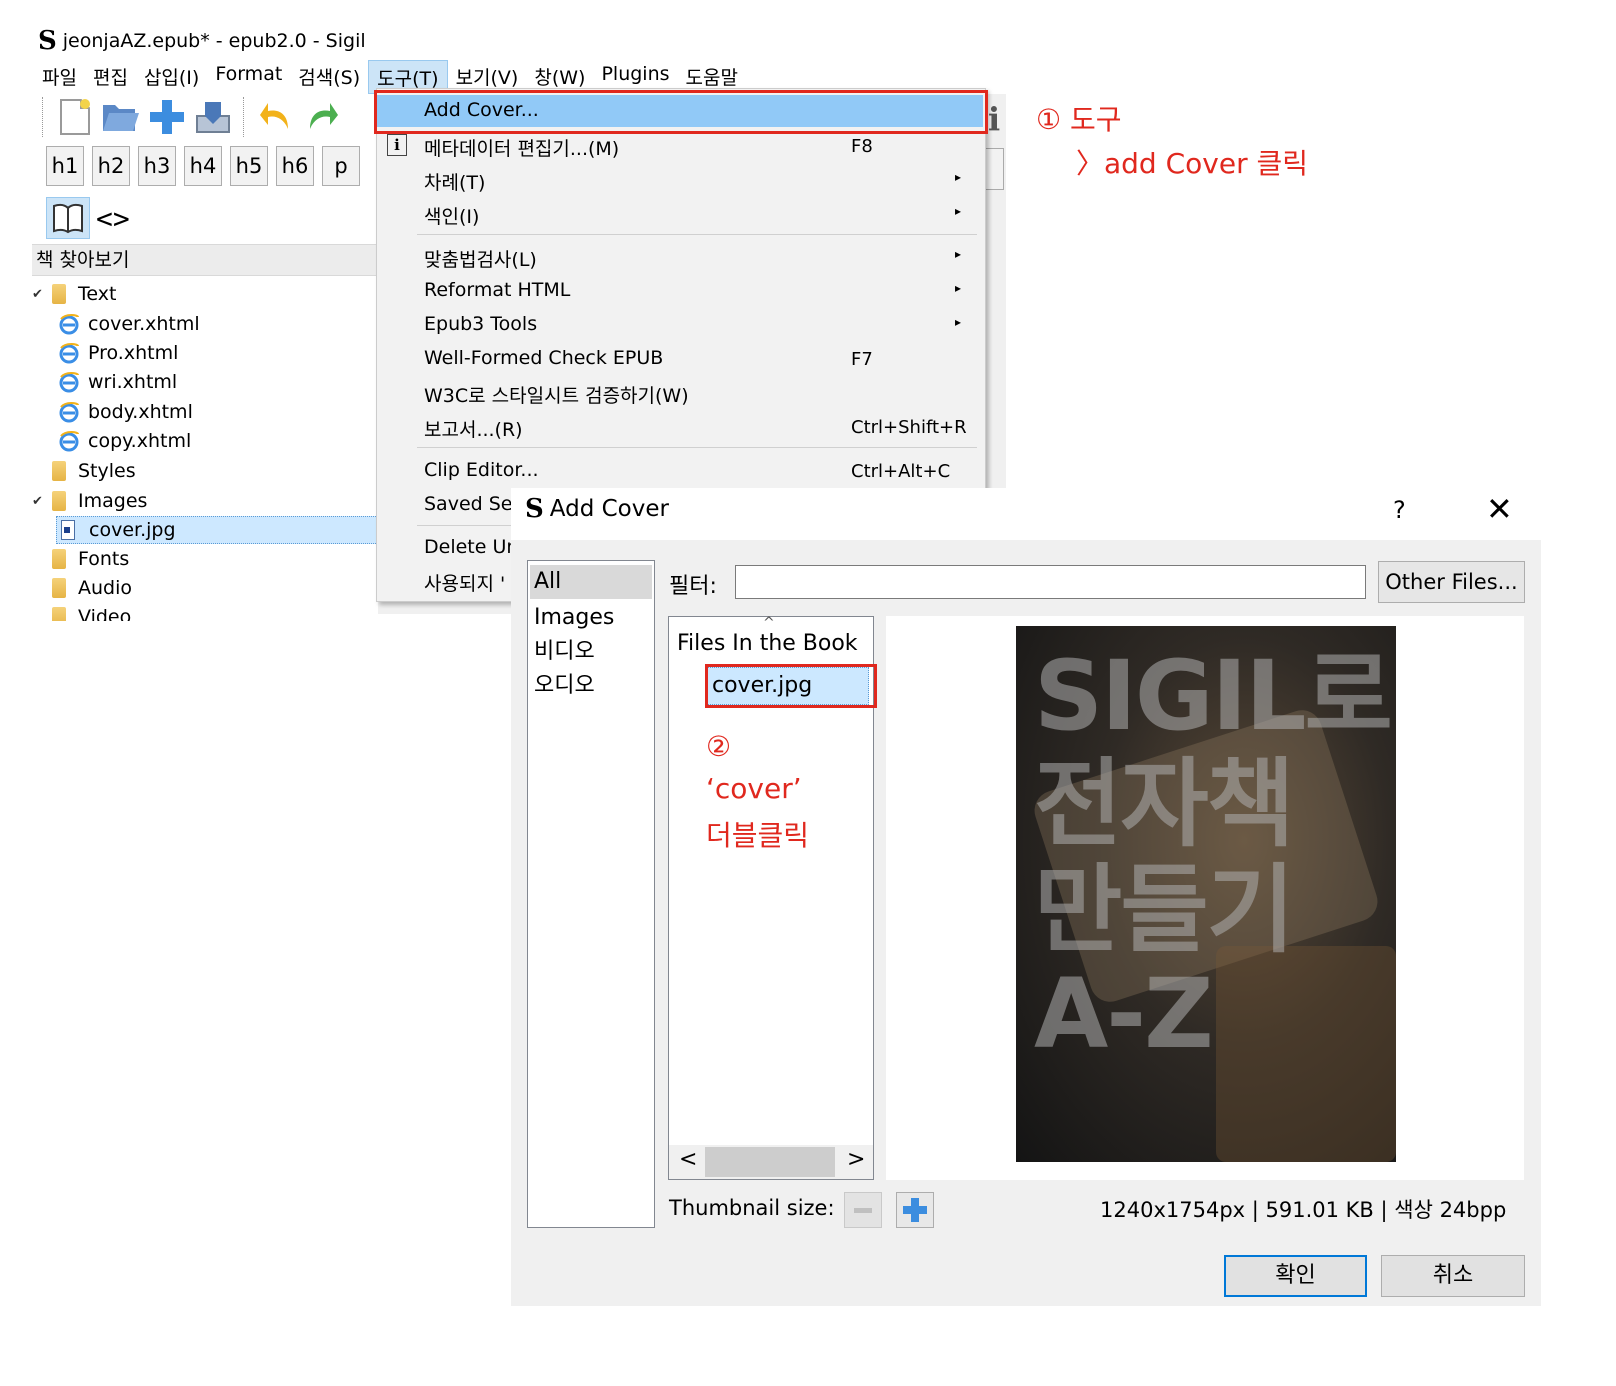 The width and height of the screenshot is (1616, 1386). Describe the element at coordinates (680, 257) in the screenshot. I see `menu-item-spellcheck: 맞춤법검사(L) ▸` at that location.